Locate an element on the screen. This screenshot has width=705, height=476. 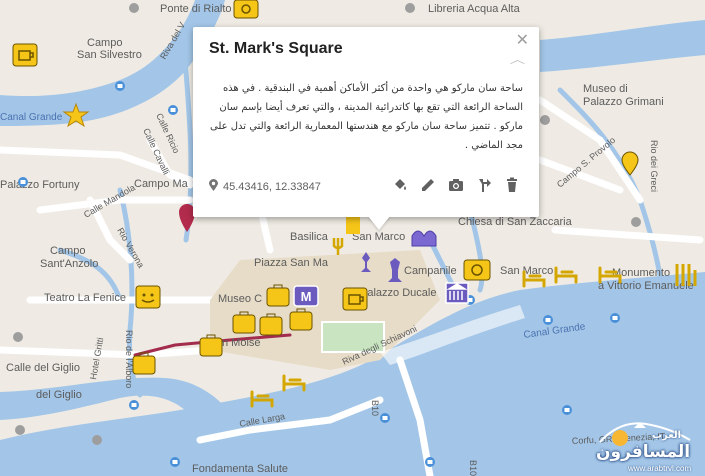
label-basilica: Basilica is located at coordinates (309, 237).